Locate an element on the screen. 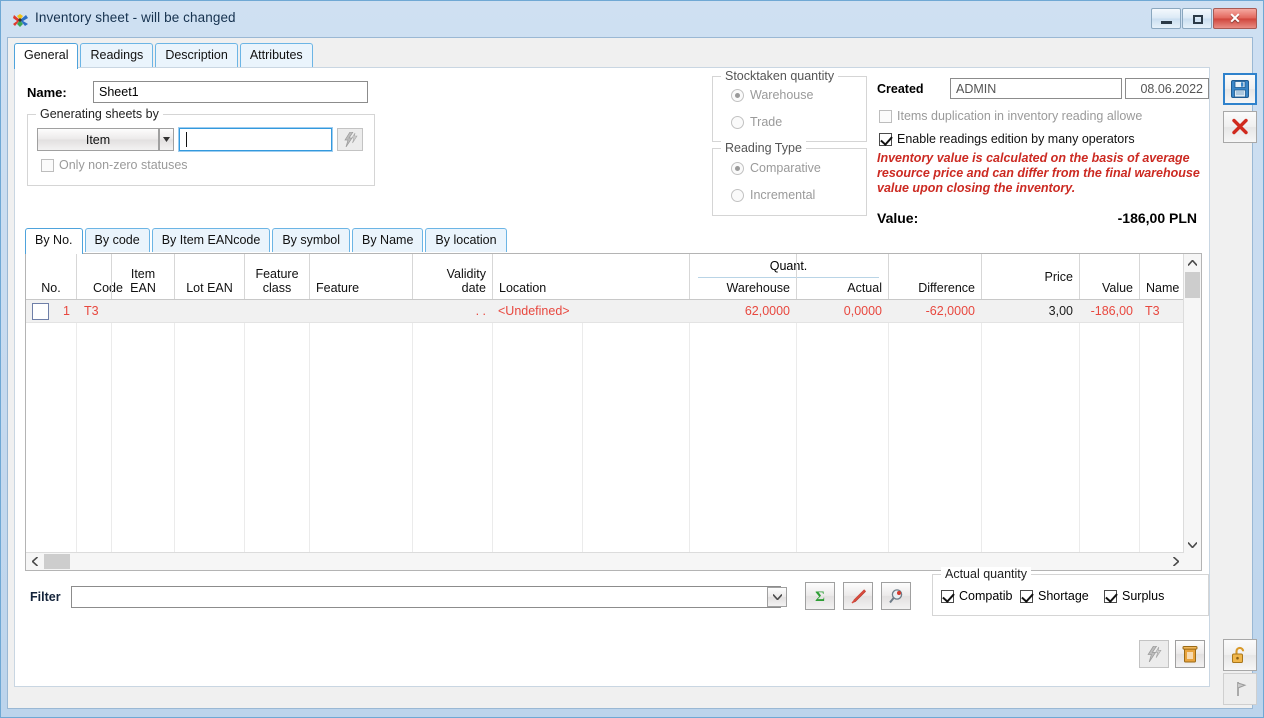 The width and height of the screenshot is (1264, 718). checkbox-surplus: Surplus is located at coordinates (1141, 596).